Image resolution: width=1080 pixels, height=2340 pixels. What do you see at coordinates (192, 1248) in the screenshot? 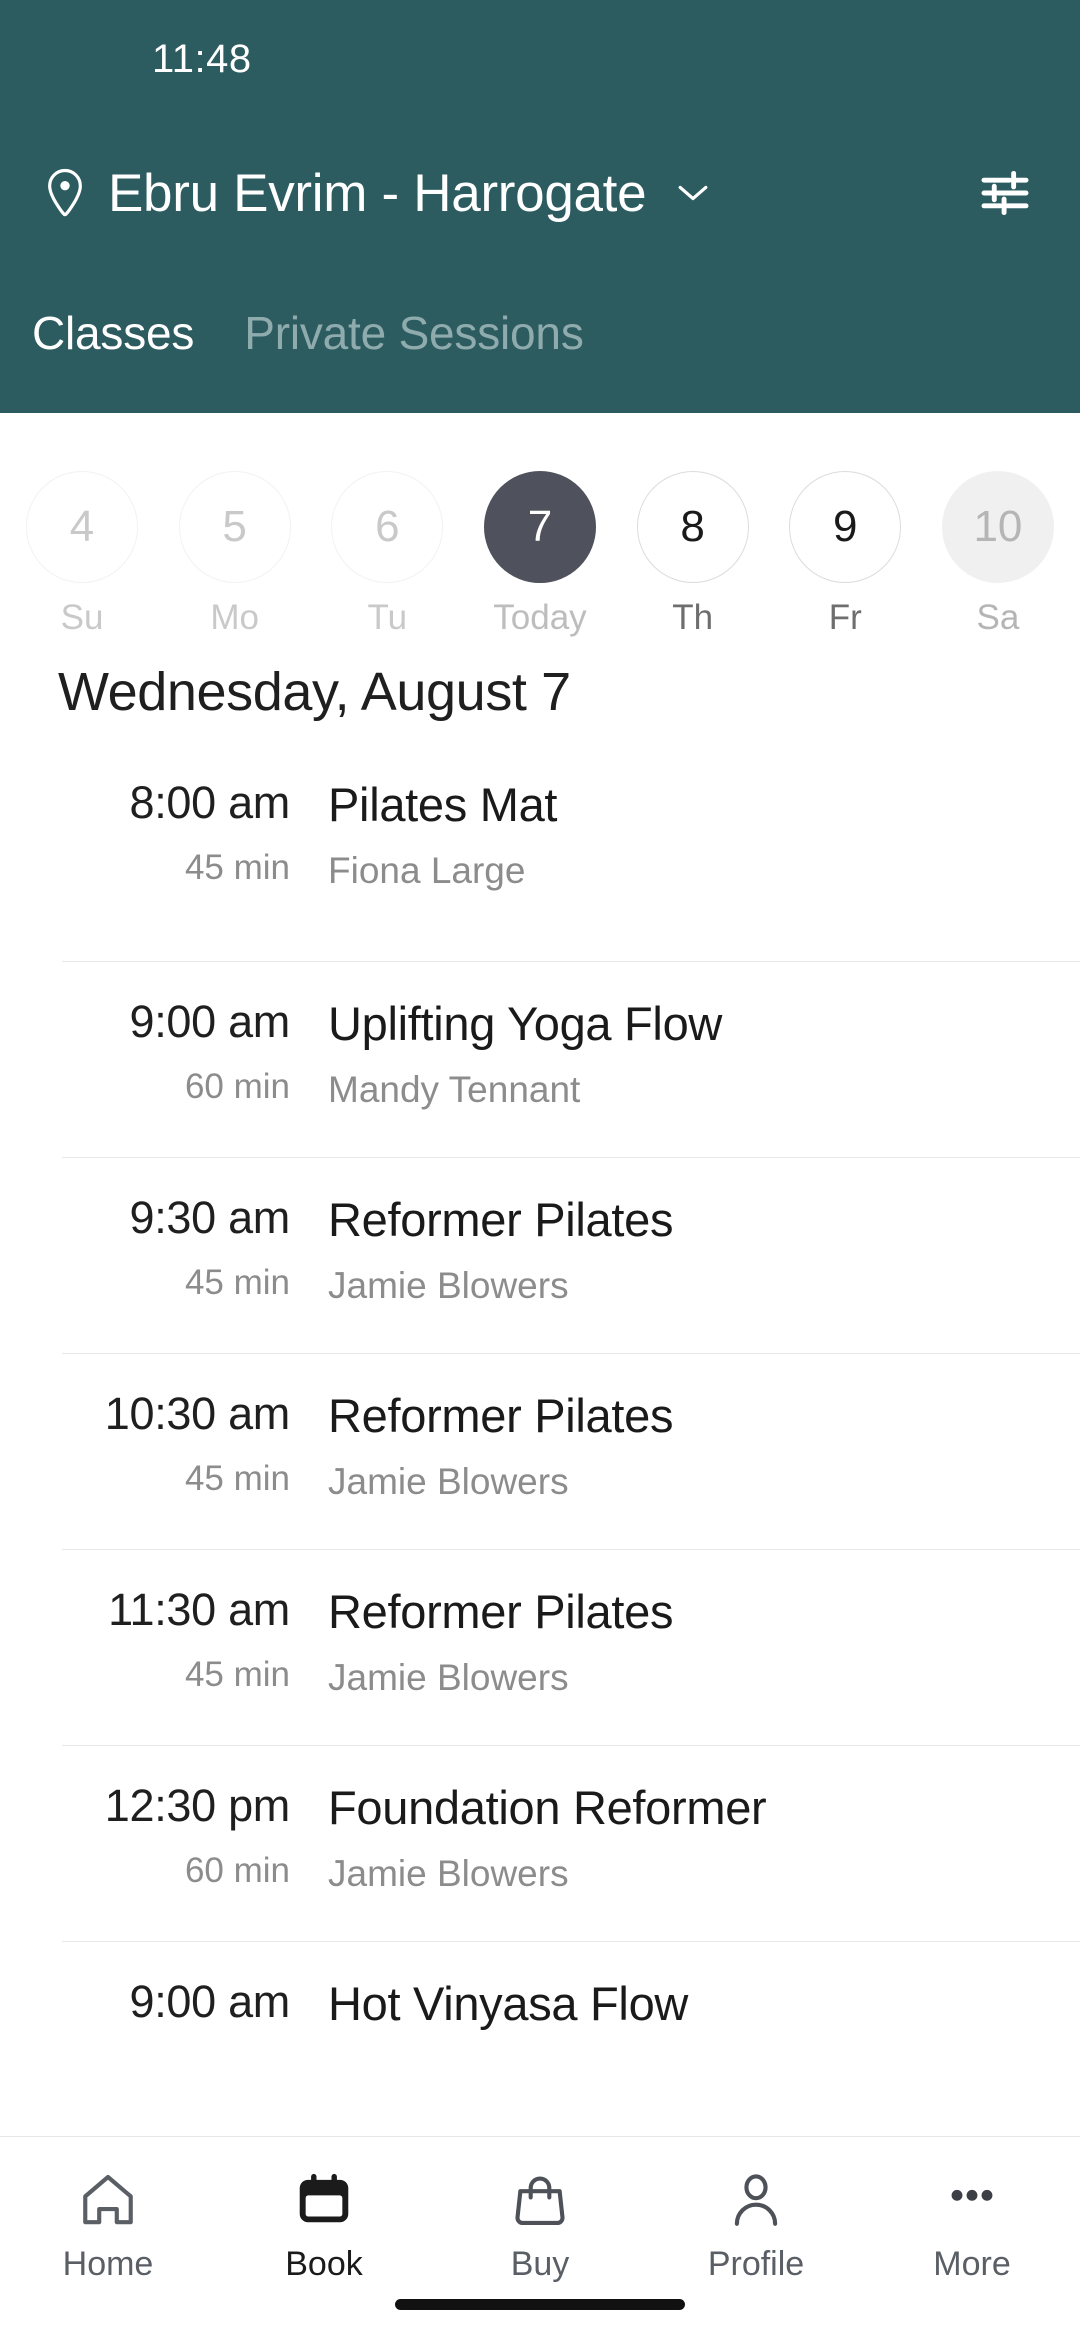
I see `class-time-column: 9:30 am 45 min` at bounding box center [192, 1248].